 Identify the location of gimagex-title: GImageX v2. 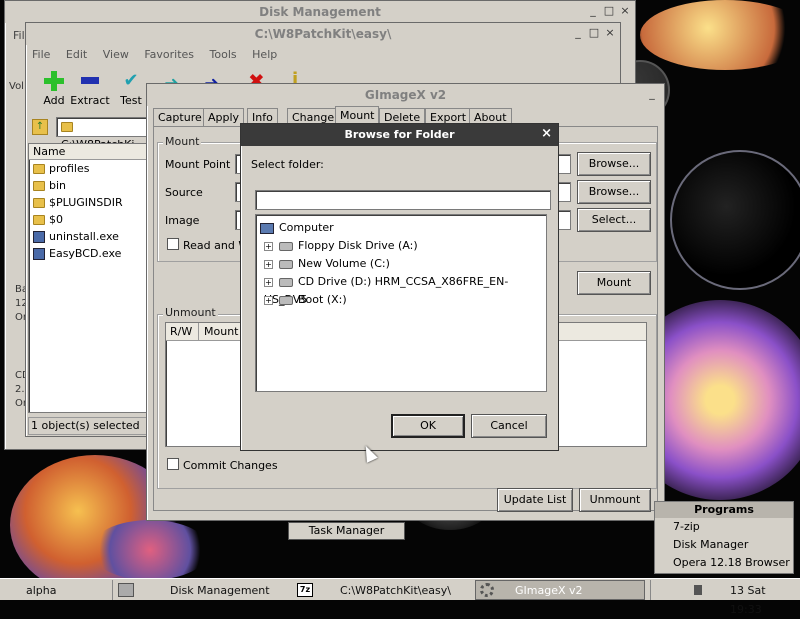
(405, 95).